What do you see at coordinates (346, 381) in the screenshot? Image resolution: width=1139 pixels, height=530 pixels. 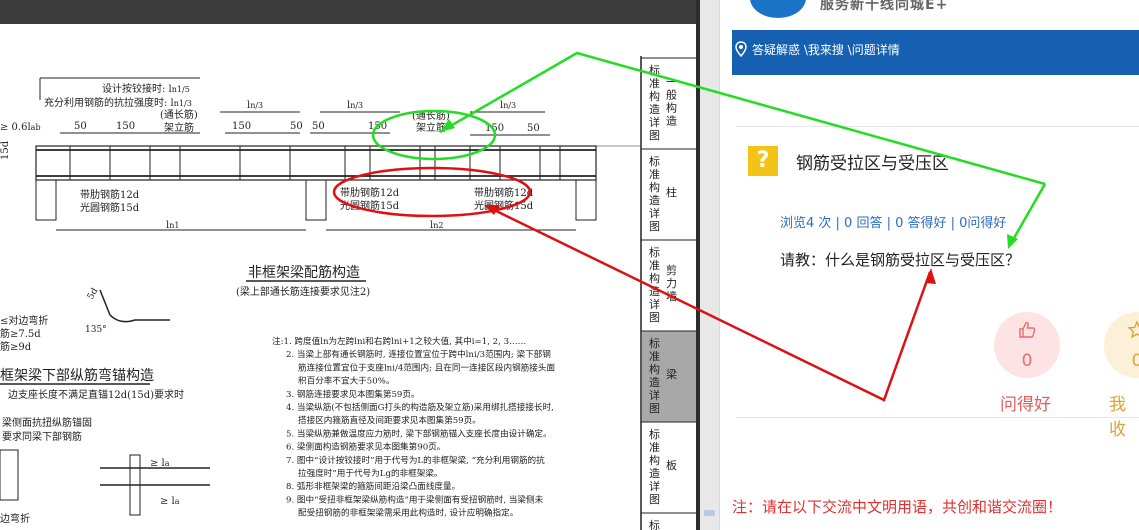 I see `note-line: 积百分率不宜大于50%。` at bounding box center [346, 381].